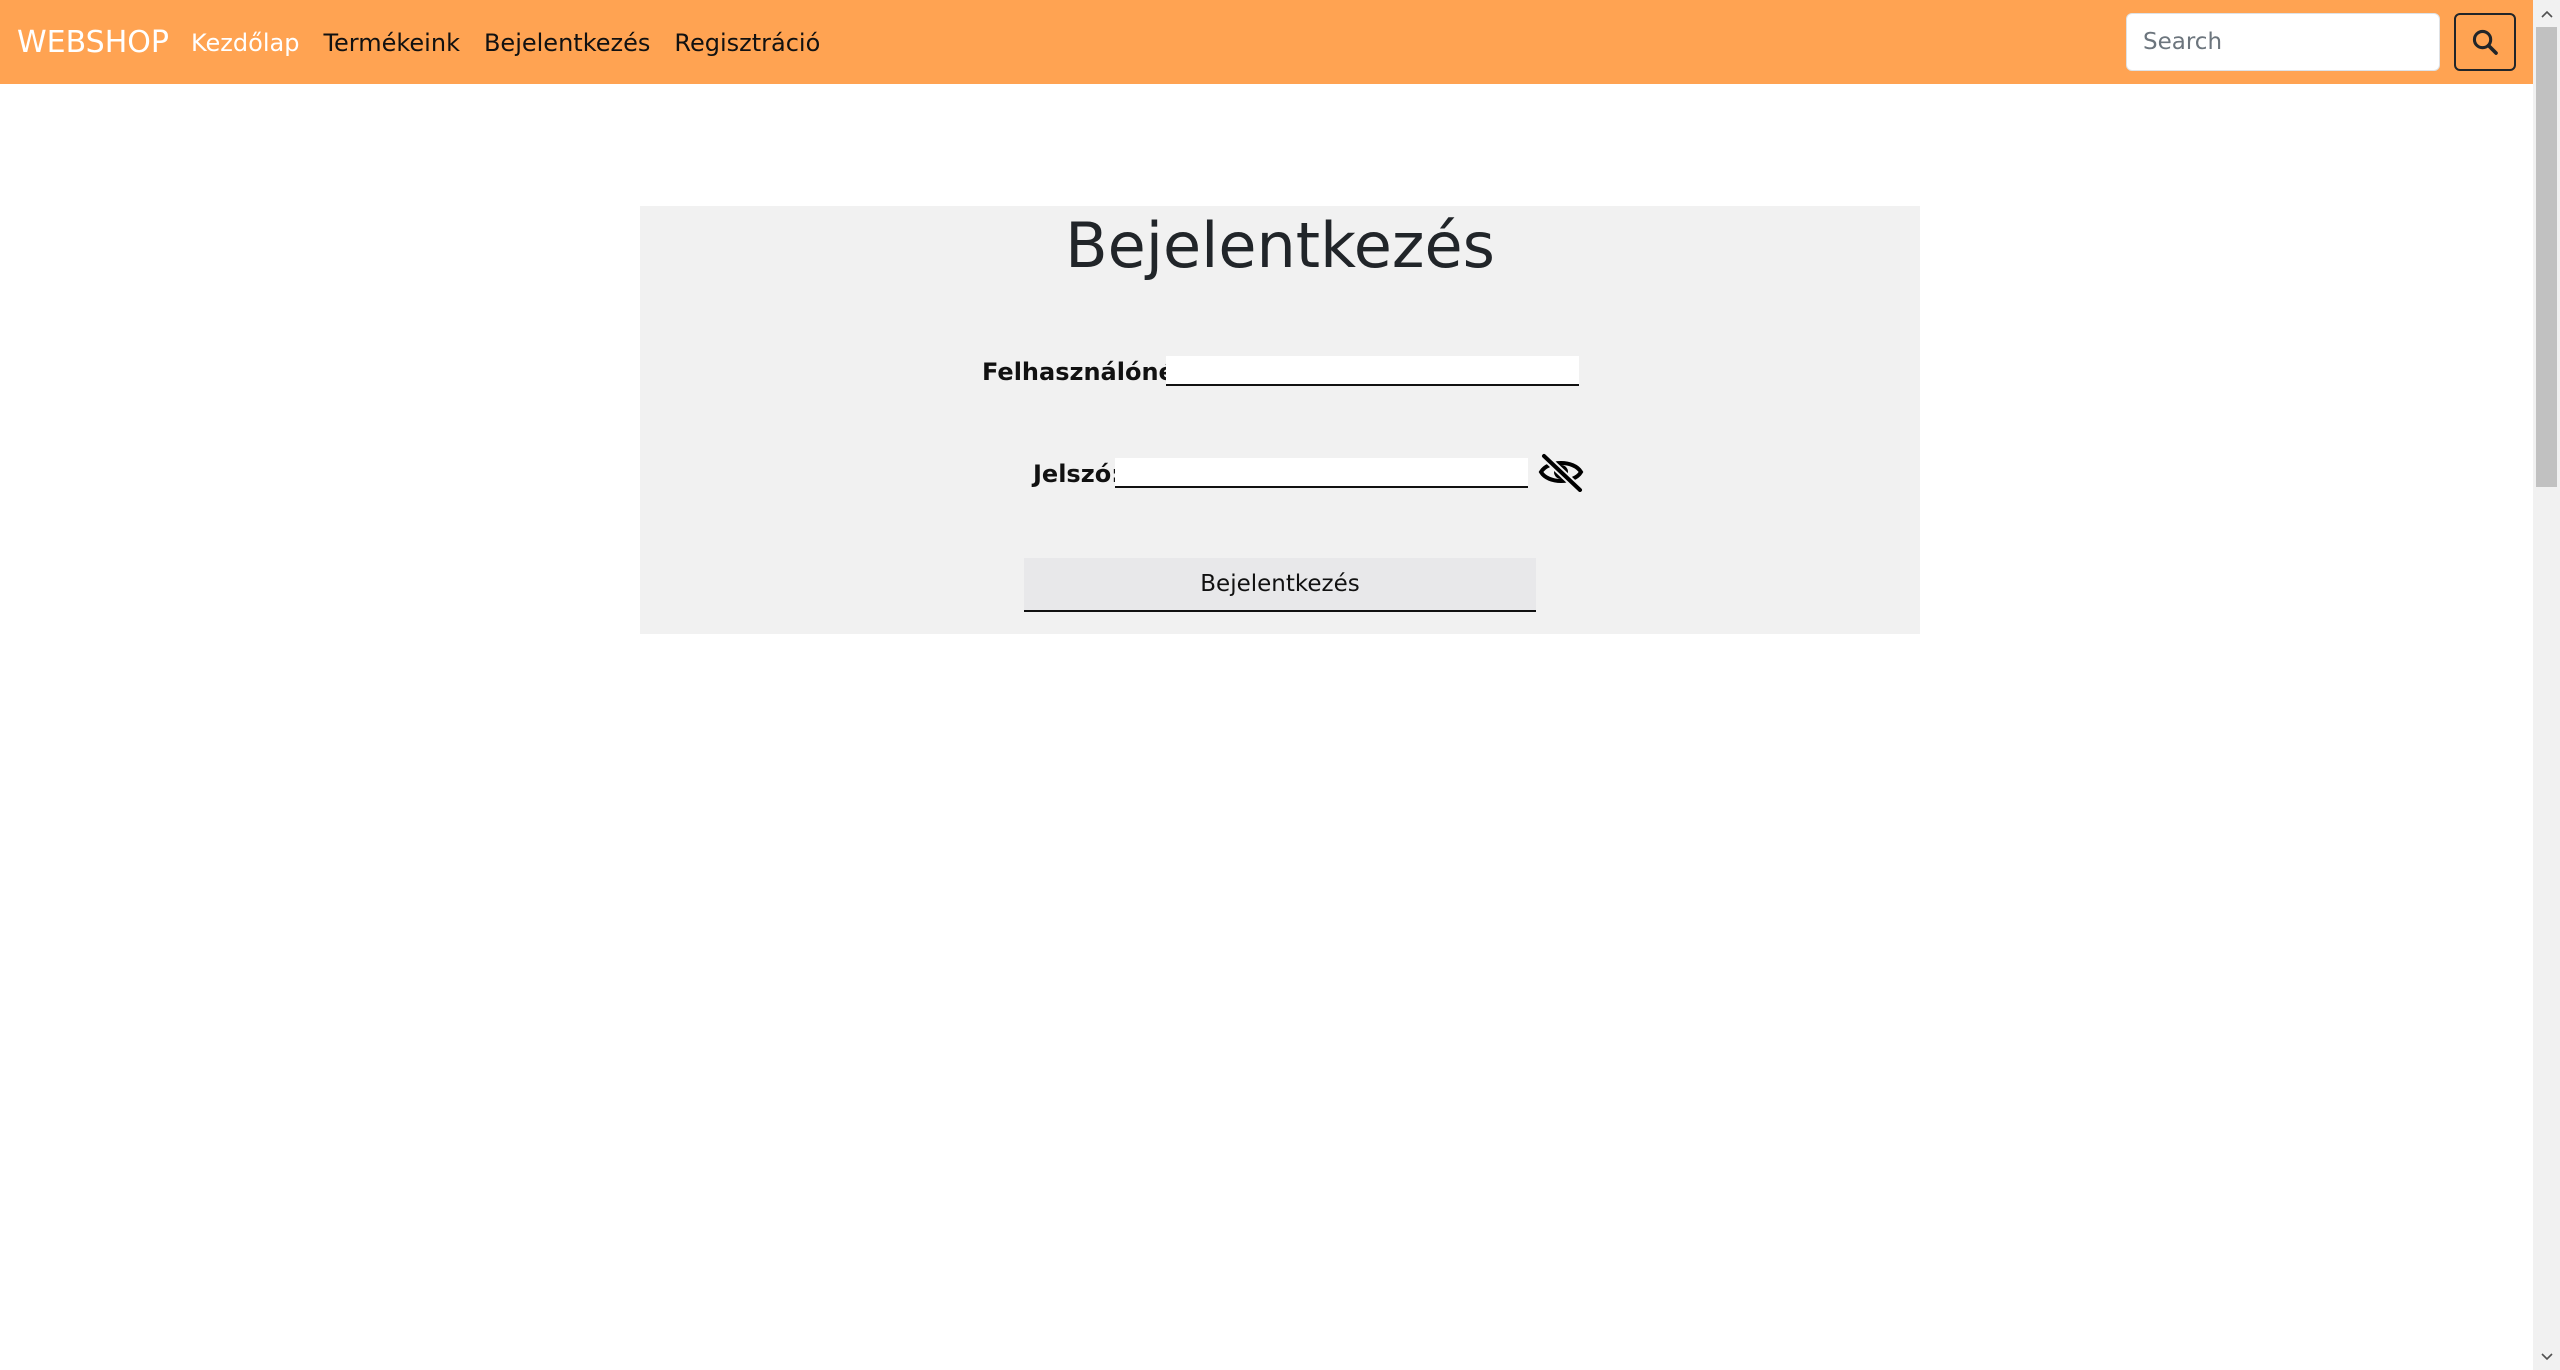  I want to click on search-icon, so click(2485, 42).